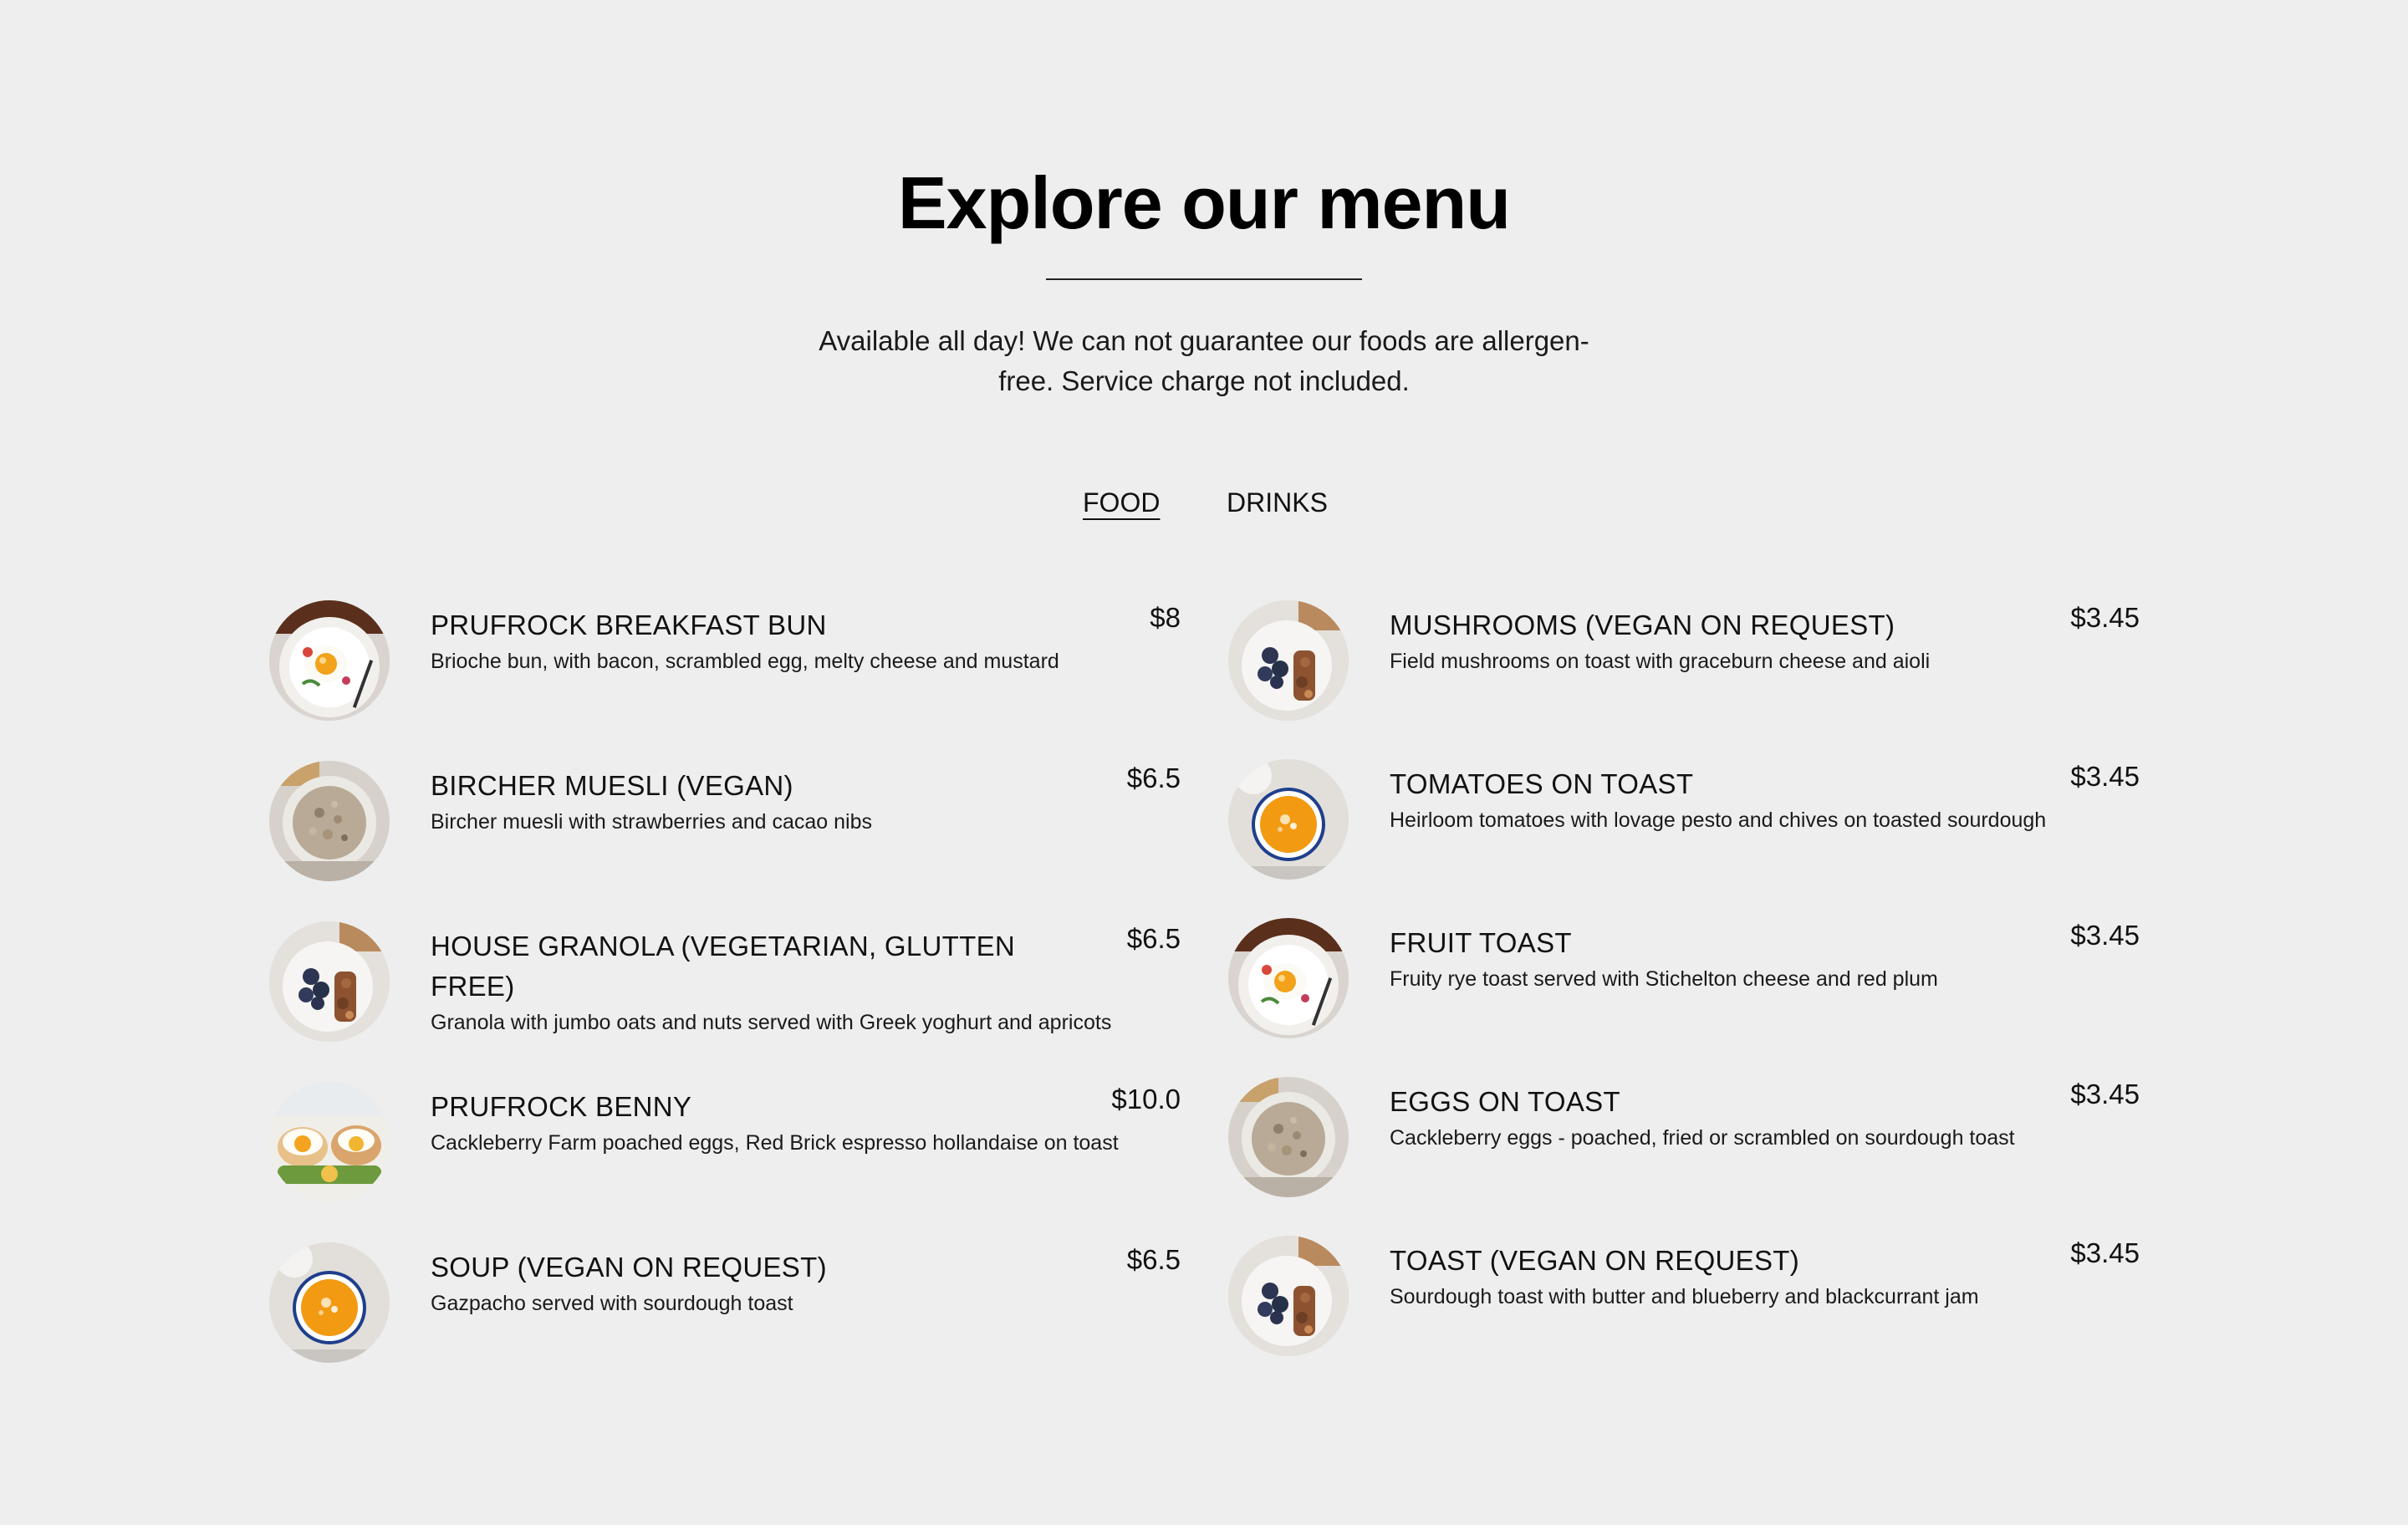  What do you see at coordinates (1204, 380) in the screenshot?
I see `intro-line-2: free. Service charge not included.` at bounding box center [1204, 380].